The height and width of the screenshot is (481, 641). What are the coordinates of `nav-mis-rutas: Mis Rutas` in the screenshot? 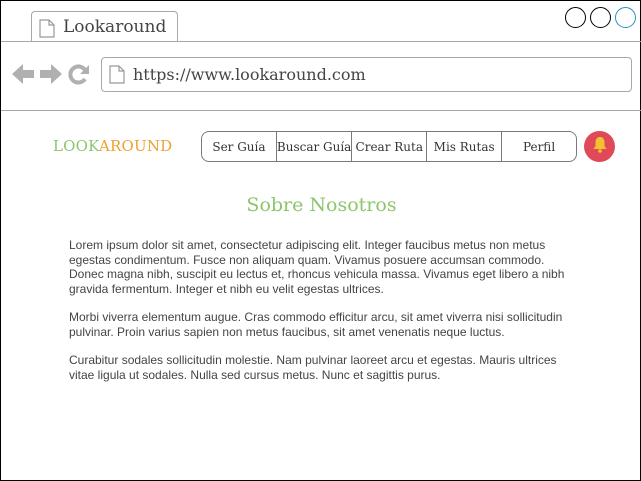 It's located at (465, 146).